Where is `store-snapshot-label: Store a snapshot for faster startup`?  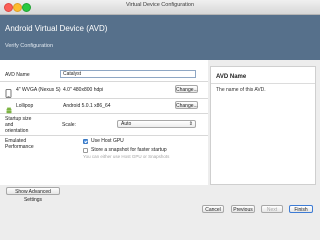 store-snapshot-label: Store a snapshot for faster startup is located at coordinates (129, 150).